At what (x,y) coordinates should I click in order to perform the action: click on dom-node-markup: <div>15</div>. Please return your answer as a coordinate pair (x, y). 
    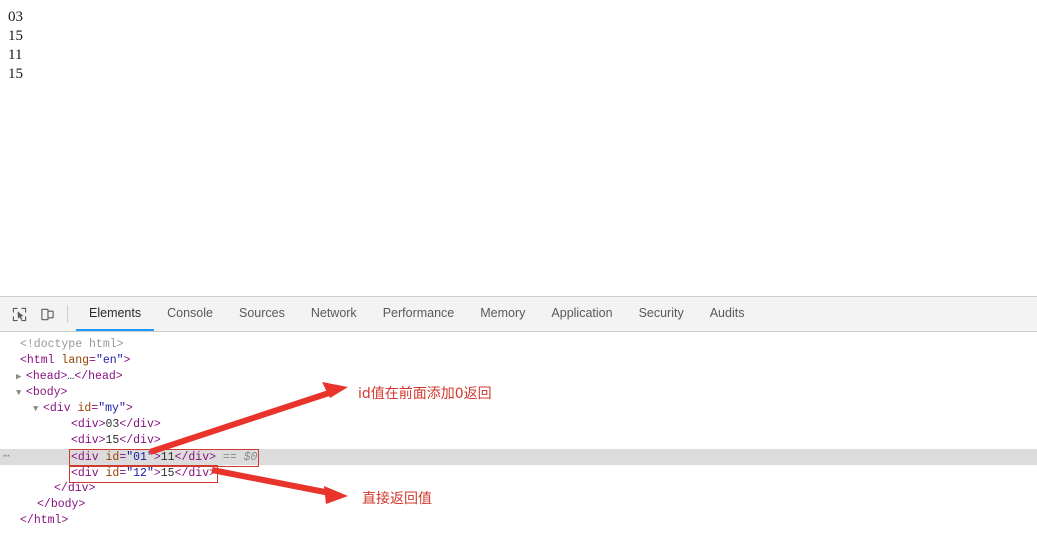
    Looking at the image, I should click on (116, 440).